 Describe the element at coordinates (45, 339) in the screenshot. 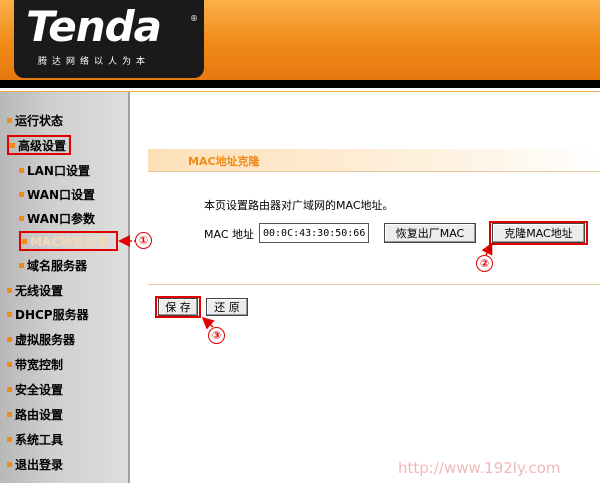

I see `sidebar-item-label: 虚拟服务器` at that location.